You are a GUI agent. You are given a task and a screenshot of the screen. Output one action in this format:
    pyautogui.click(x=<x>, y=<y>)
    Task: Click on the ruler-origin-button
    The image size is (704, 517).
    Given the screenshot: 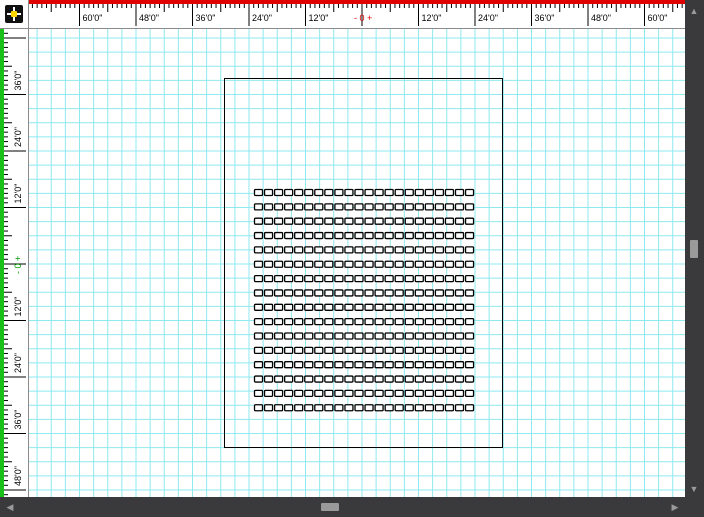 What is the action you would take?
    pyautogui.click(x=14, y=14)
    